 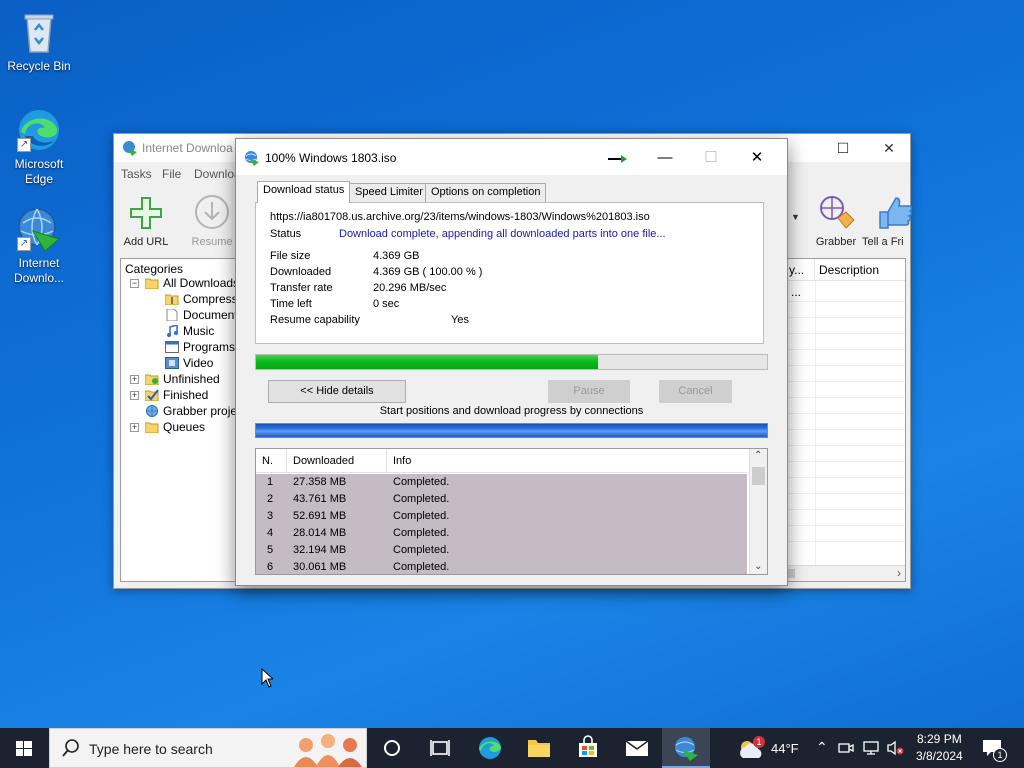 I want to click on category-finished: Finished, so click(x=176, y=395).